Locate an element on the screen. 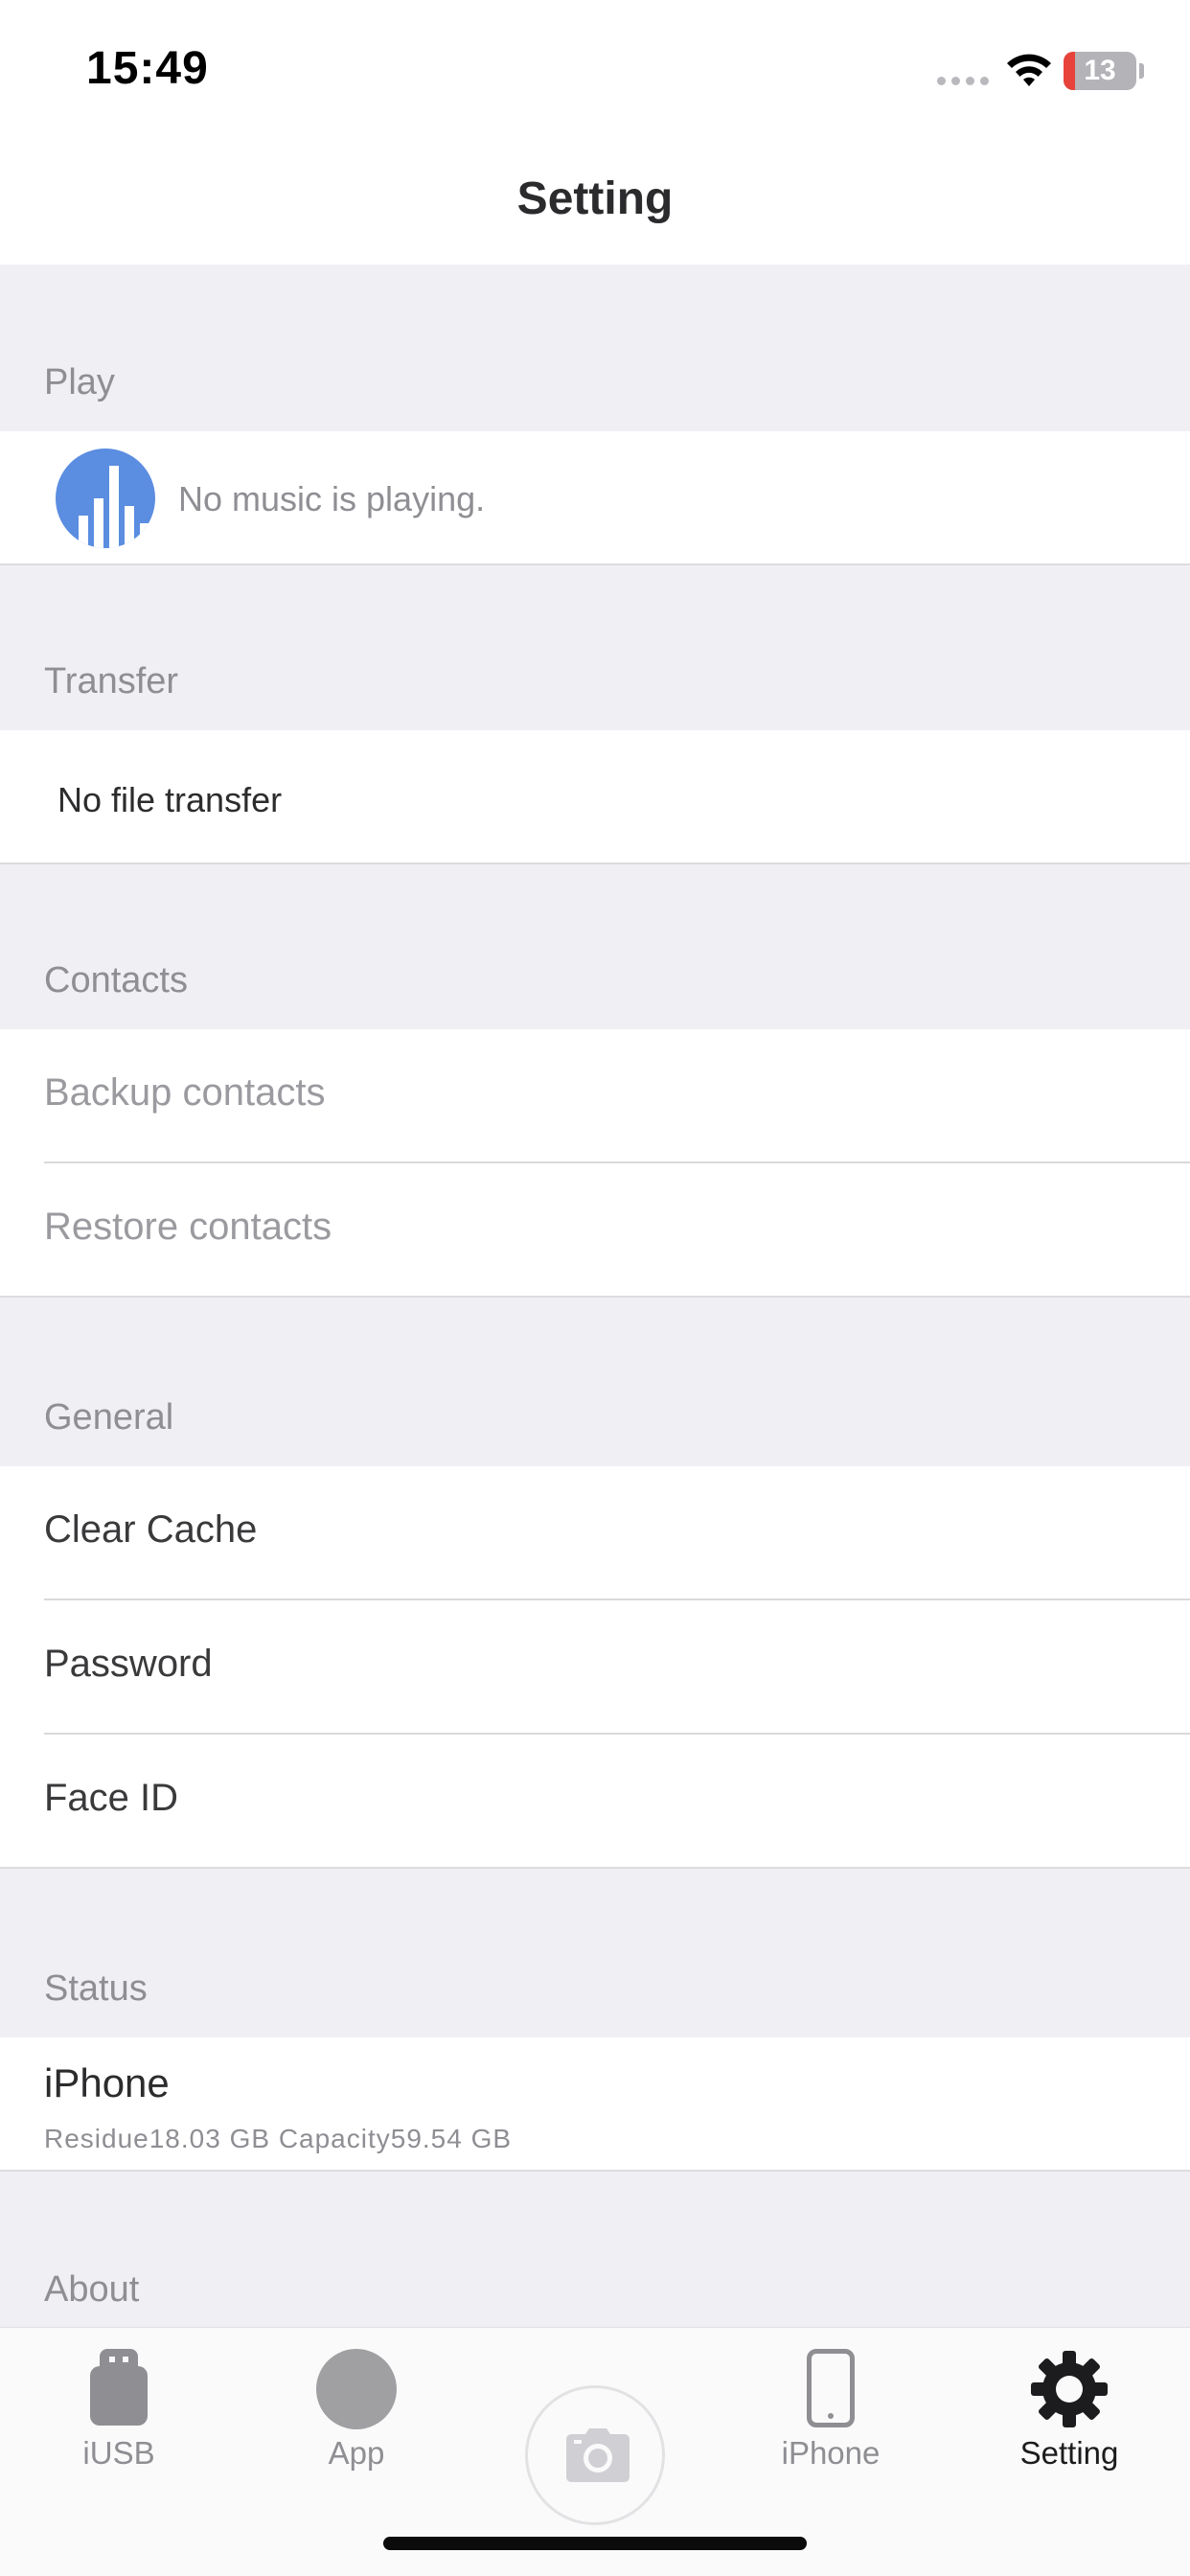  cellular-signal-icon is located at coordinates (963, 81).